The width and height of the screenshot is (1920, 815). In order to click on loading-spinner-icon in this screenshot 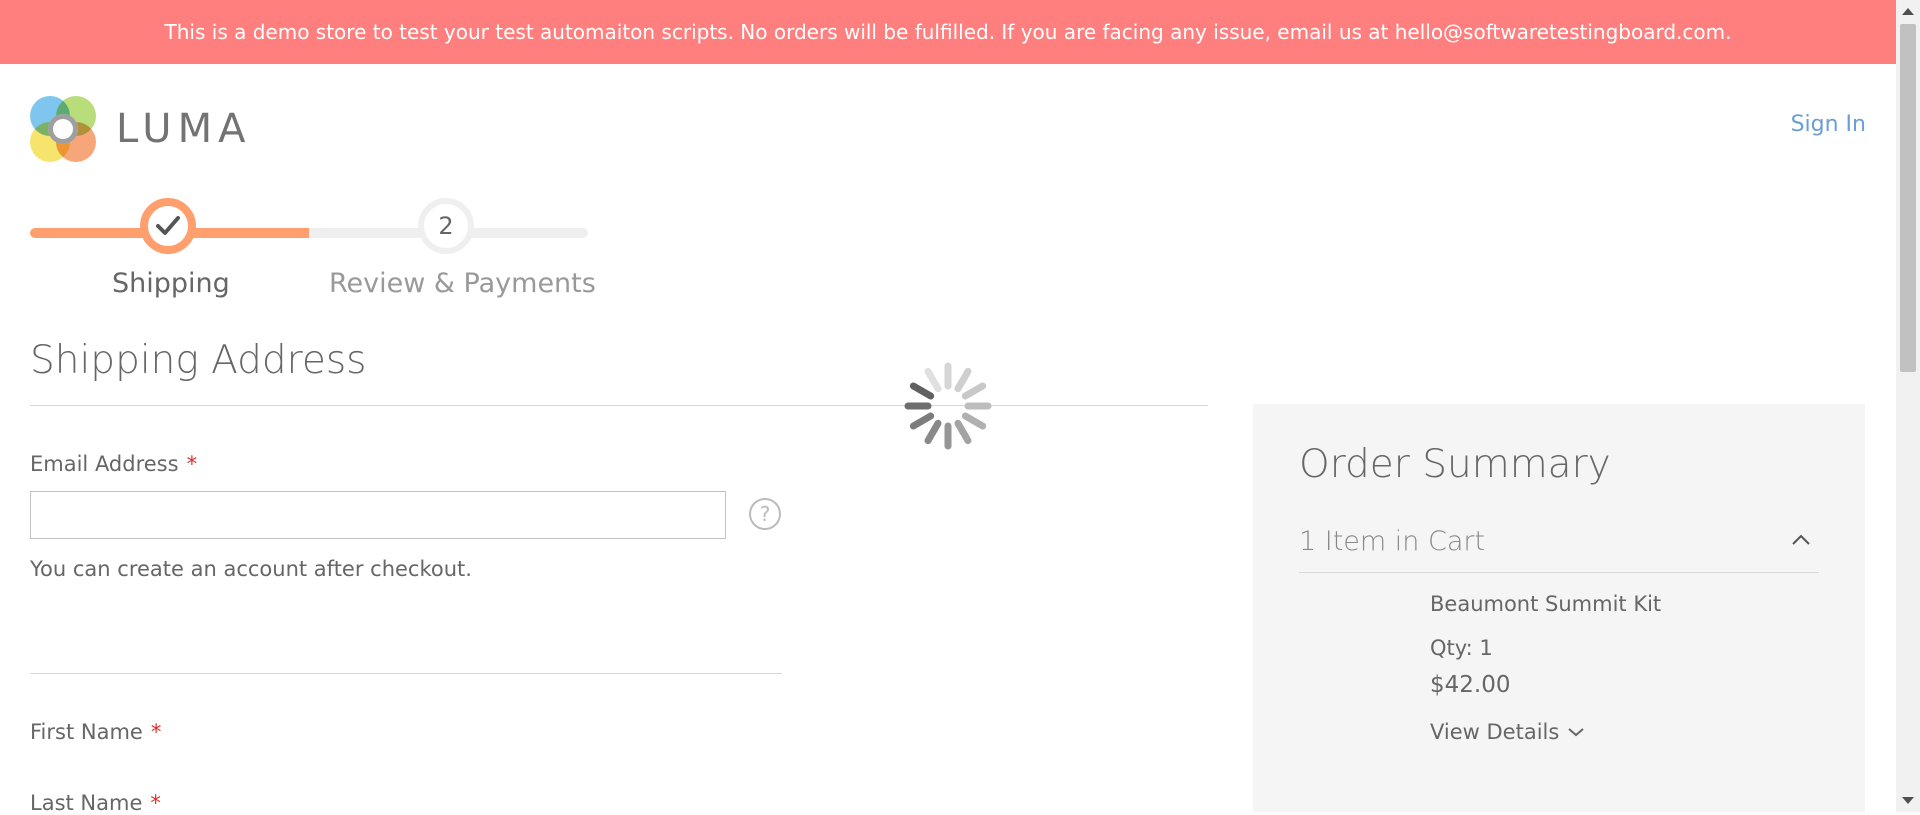, I will do `click(948, 406)`.